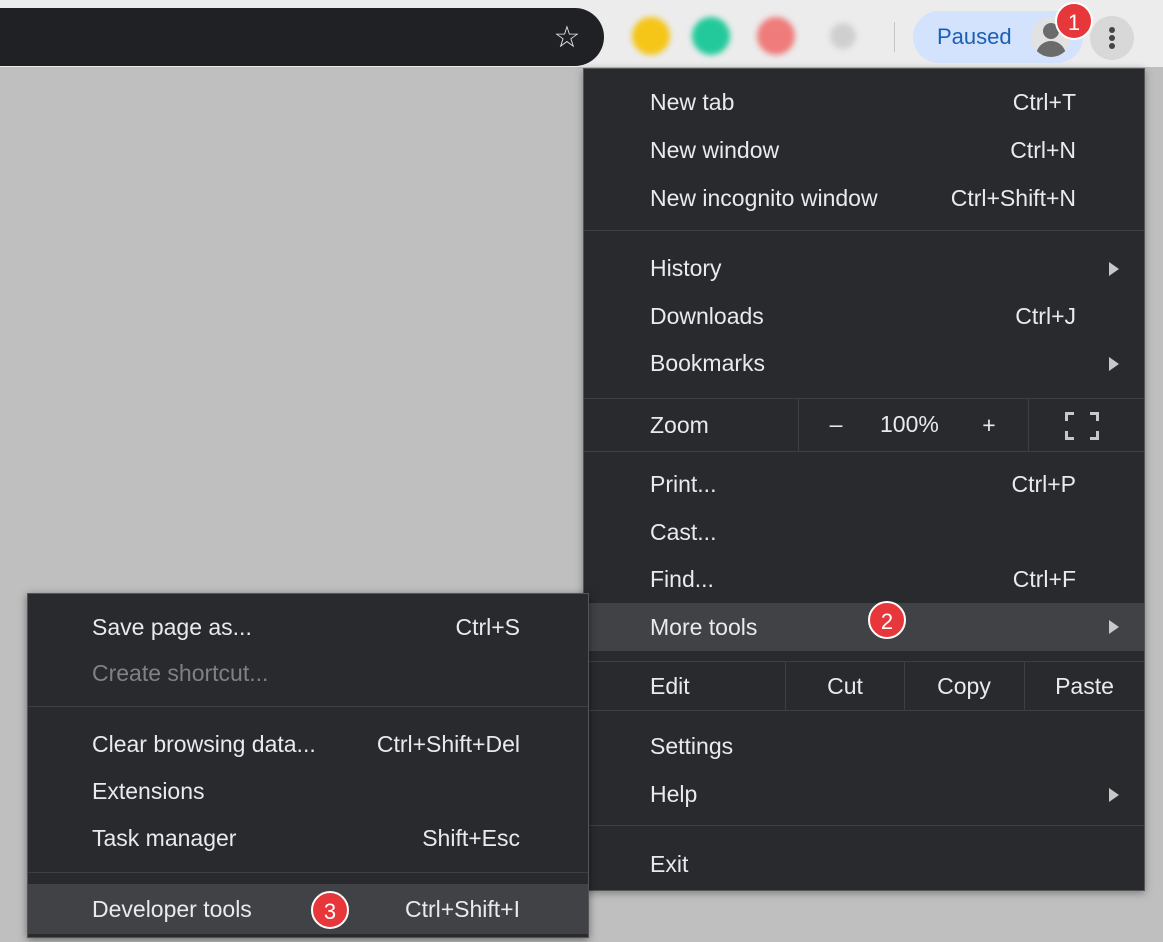  Describe the element at coordinates (172, 909) in the screenshot. I see `menu-item-label: Developer tools` at that location.